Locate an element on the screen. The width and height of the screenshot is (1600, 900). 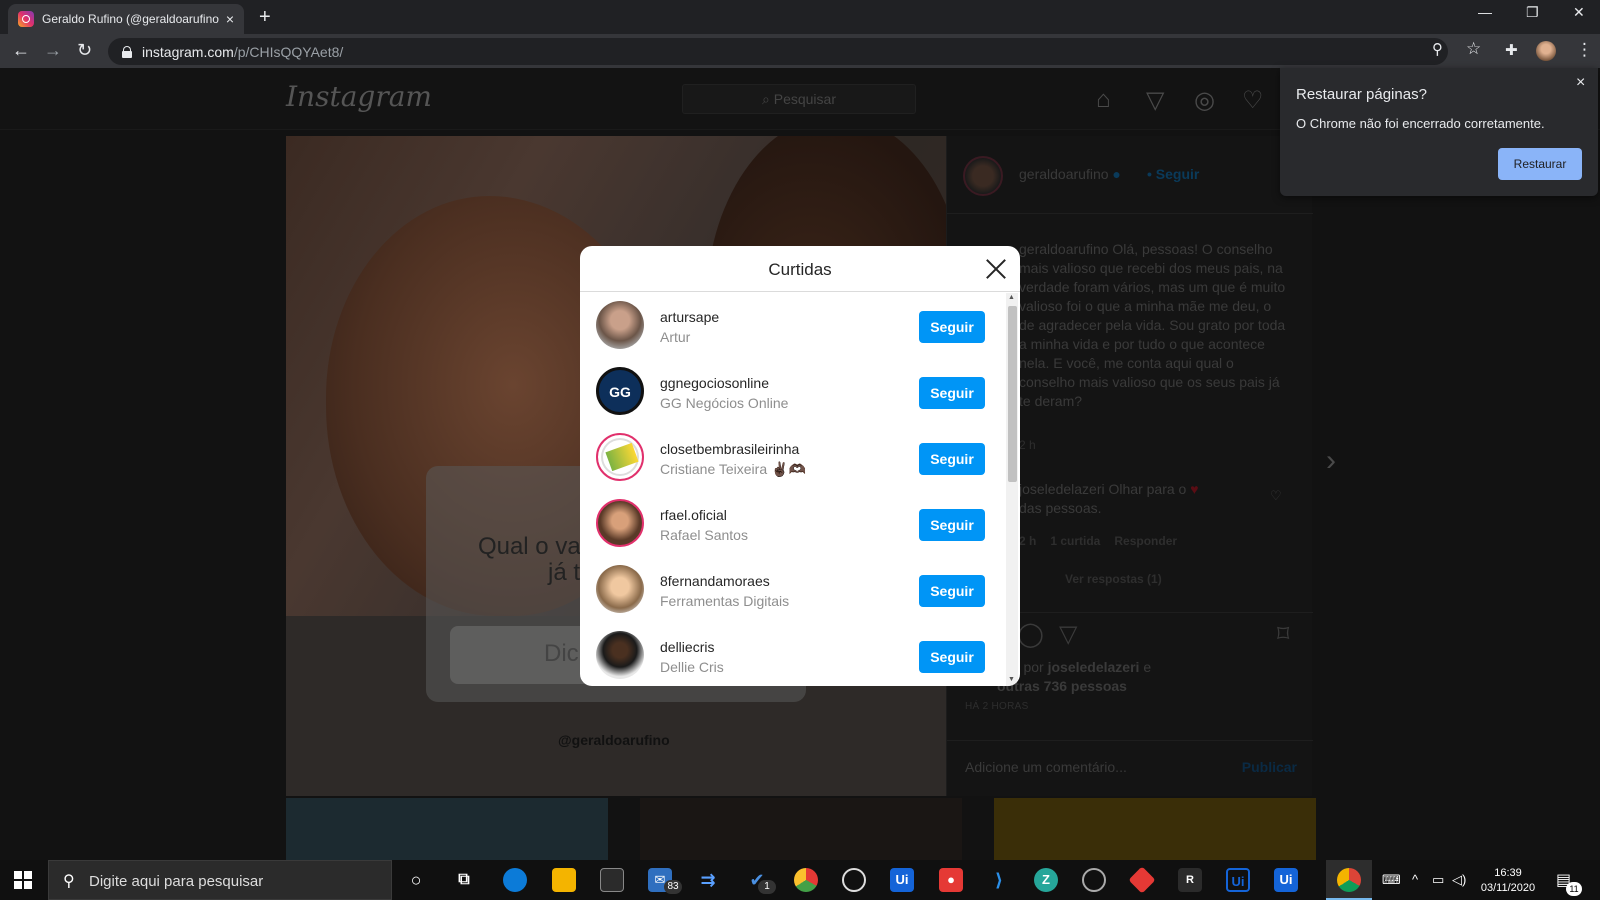
windows-start-icon is located at coordinates (23, 880).